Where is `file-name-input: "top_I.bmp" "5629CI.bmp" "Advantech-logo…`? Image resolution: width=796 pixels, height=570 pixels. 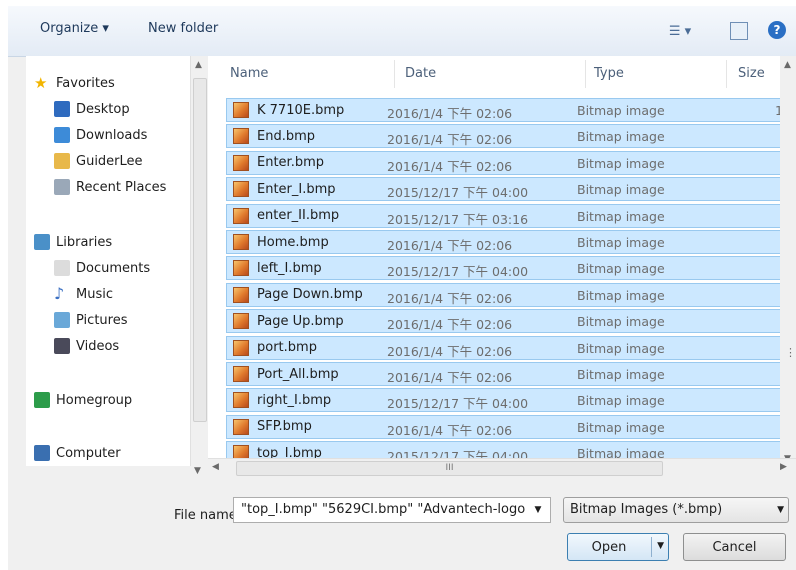
file-name-input: "top_I.bmp" "5629CI.bmp" "Advantech-logo… is located at coordinates (392, 510).